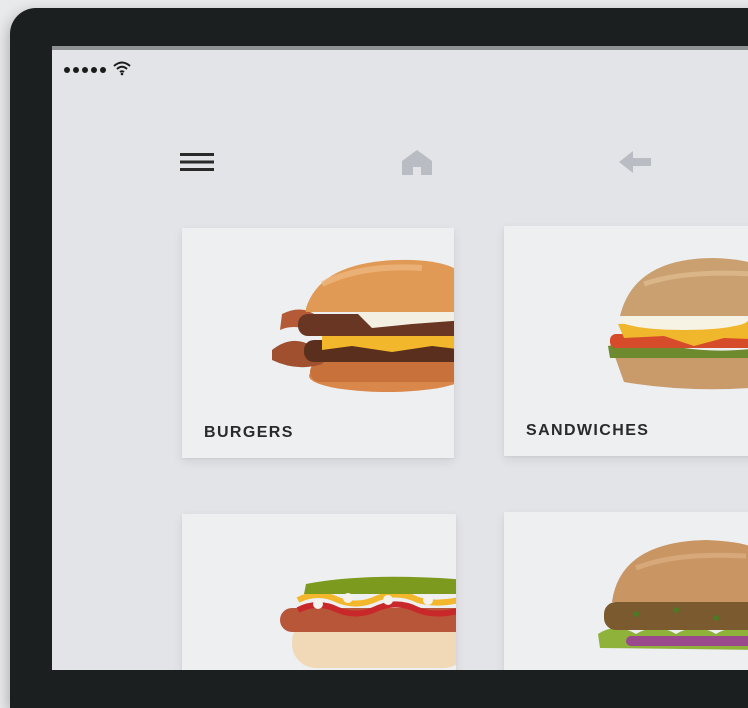 The image size is (748, 708). What do you see at coordinates (249, 432) in the screenshot?
I see `category-label: BURGERS` at bounding box center [249, 432].